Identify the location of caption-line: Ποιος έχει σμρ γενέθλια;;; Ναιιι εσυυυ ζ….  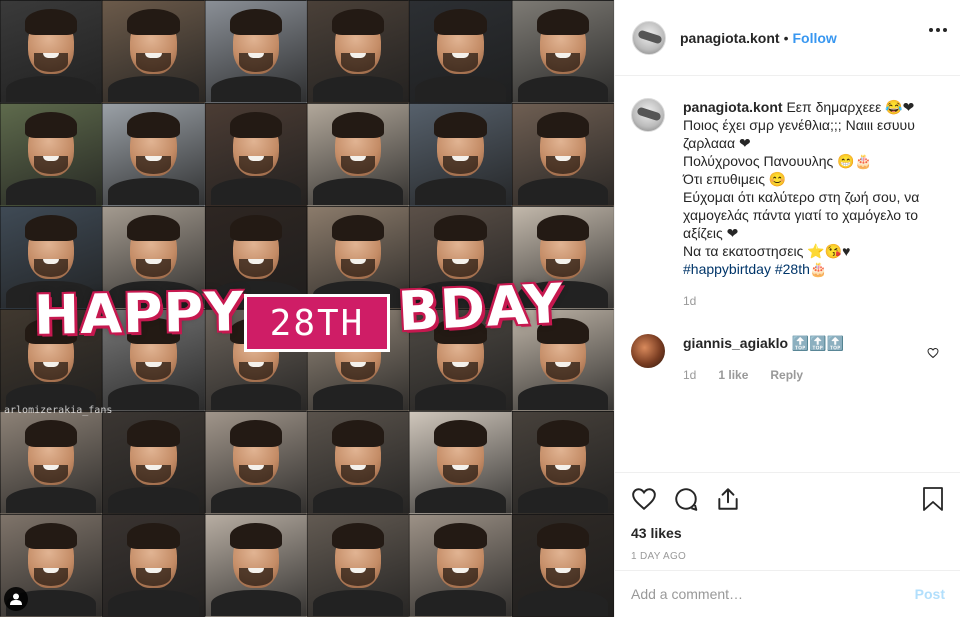
(799, 134).